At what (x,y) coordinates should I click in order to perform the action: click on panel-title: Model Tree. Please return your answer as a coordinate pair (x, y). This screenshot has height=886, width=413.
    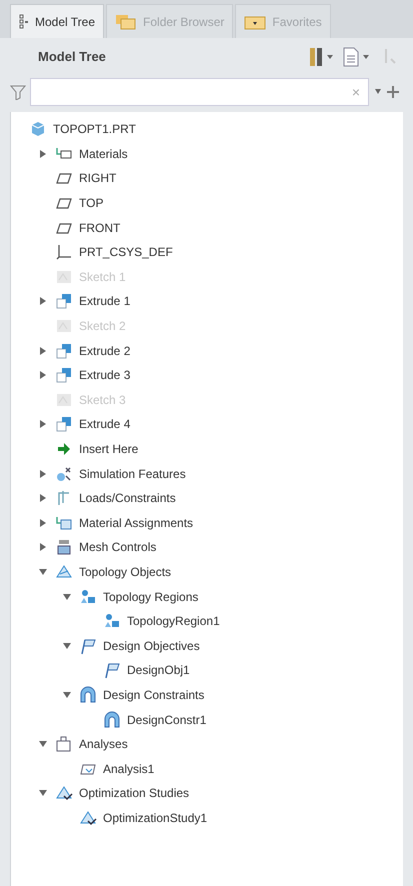
    Looking at the image, I should click on (72, 57).